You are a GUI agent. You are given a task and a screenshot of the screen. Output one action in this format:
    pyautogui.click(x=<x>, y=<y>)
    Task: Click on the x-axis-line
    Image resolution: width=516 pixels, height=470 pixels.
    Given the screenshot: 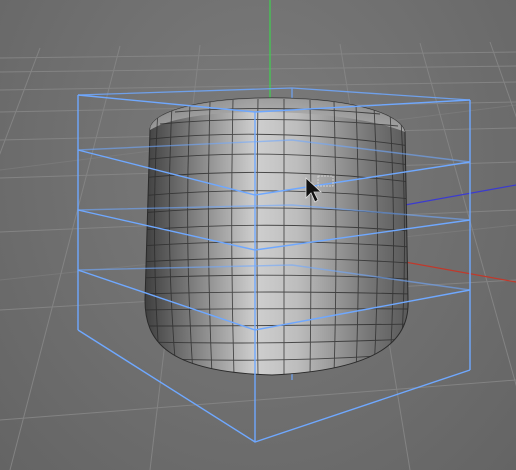 What is the action you would take?
    pyautogui.click(x=460, y=272)
    